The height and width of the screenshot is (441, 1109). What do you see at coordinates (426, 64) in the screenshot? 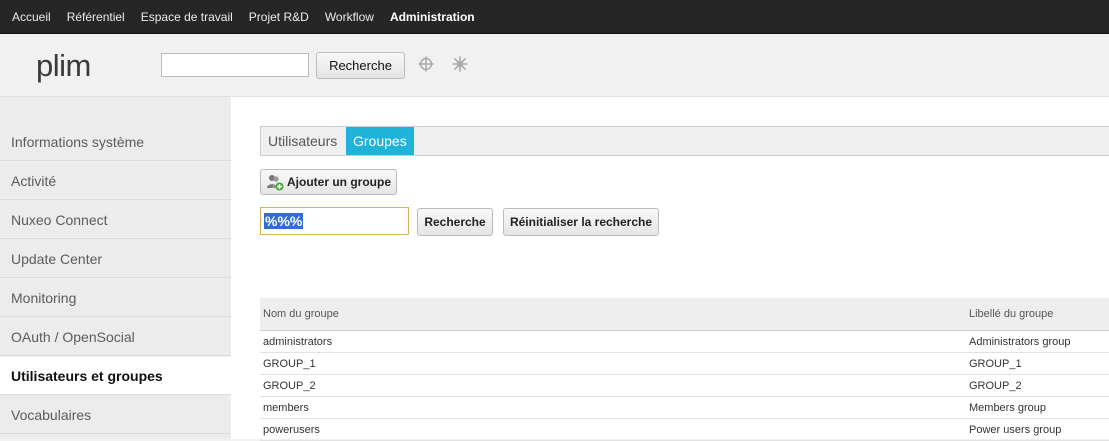
I see `crosshair-icon` at bounding box center [426, 64].